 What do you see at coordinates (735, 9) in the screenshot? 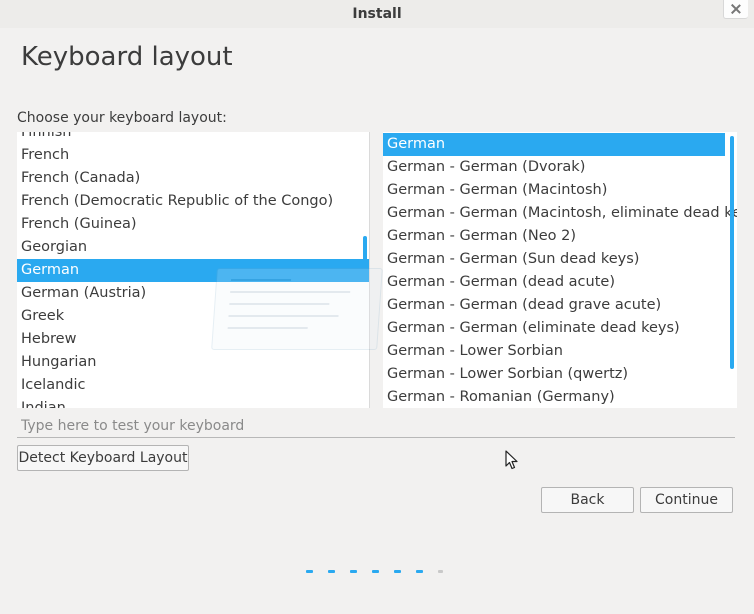
I see `close-icon` at bounding box center [735, 9].